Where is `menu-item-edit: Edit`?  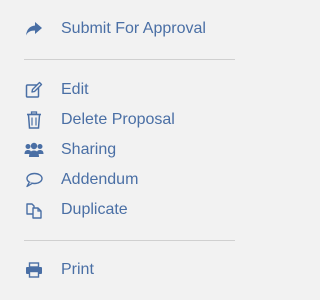
menu-item-edit: Edit is located at coordinates (129, 90).